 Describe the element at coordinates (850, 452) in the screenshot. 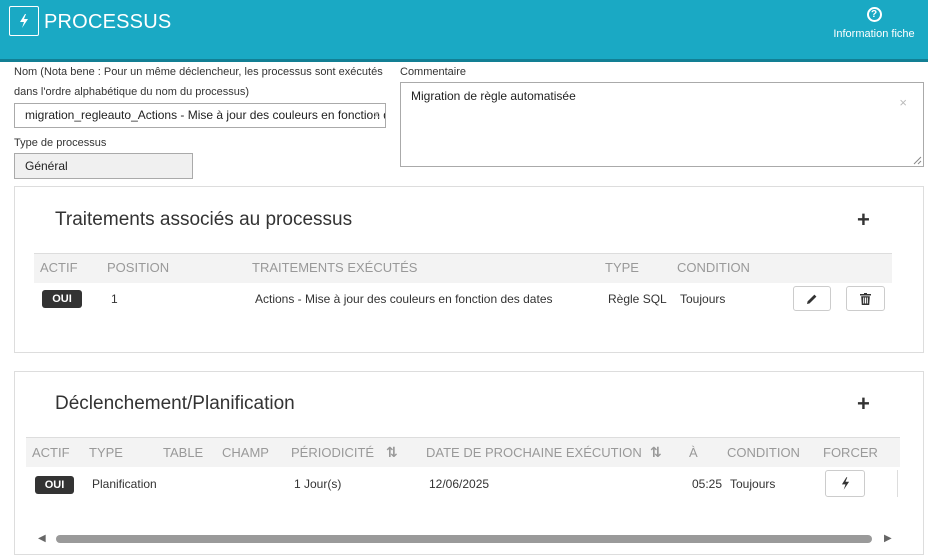

I see `col-forcer: FORCER` at that location.